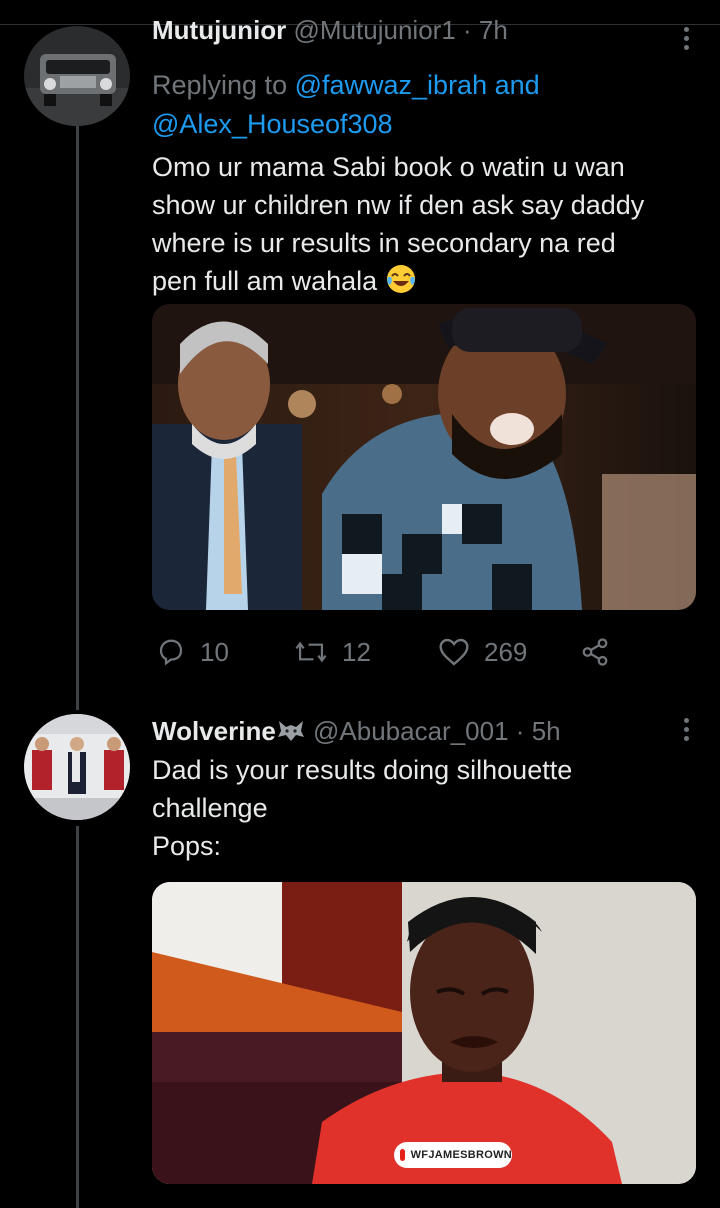  What do you see at coordinates (332, 652) in the screenshot?
I see `retweet-button: 12` at bounding box center [332, 652].